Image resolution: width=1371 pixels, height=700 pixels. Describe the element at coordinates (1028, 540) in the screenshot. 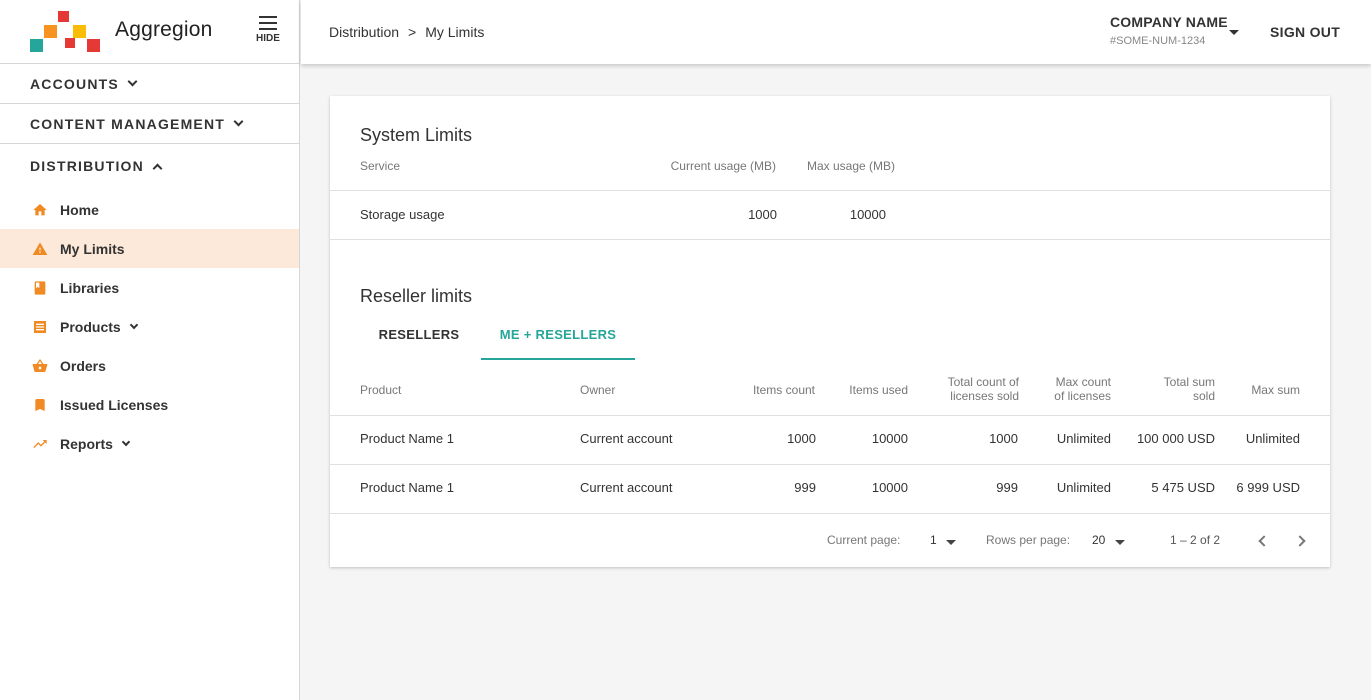

I see `rows-per-page-label: Rows per page:` at that location.